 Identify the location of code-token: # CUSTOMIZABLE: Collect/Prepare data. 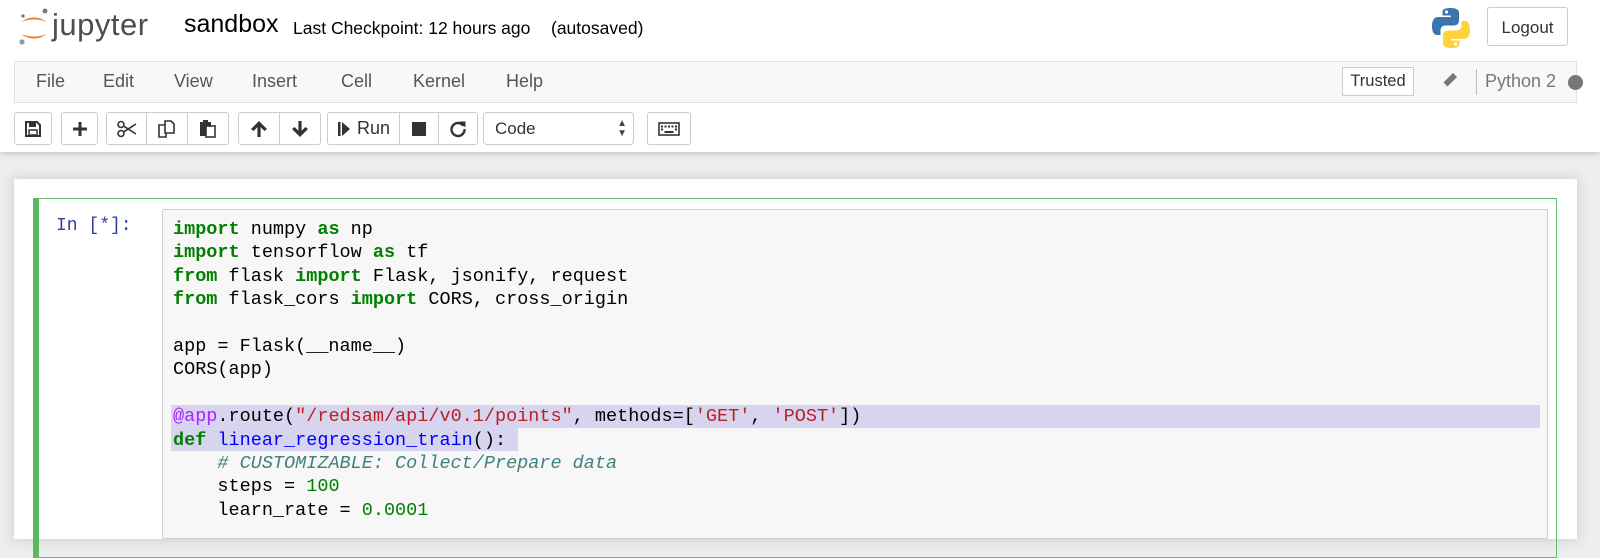
(417, 463).